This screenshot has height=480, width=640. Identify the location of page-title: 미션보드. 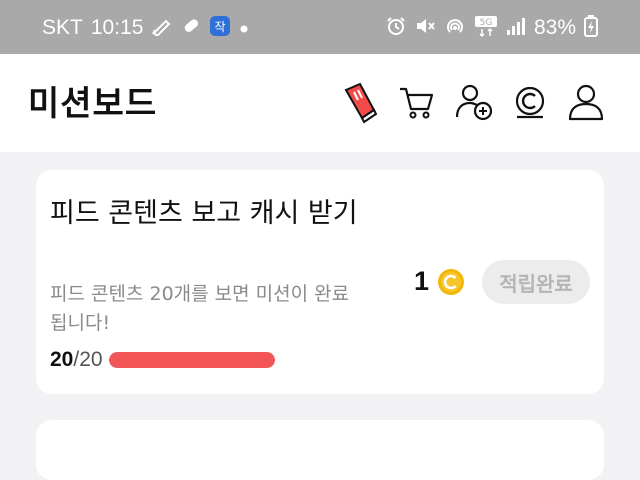
(93, 104).